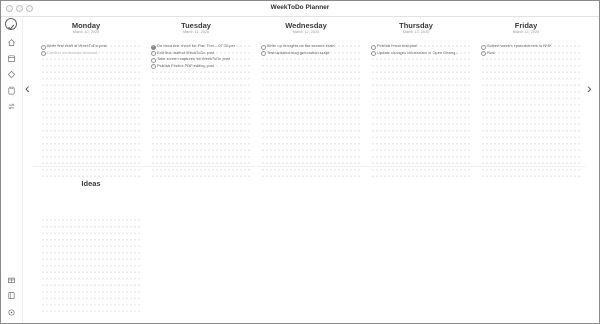  Describe the element at coordinates (86, 25) in the screenshot. I see `day-name: Monday` at that location.